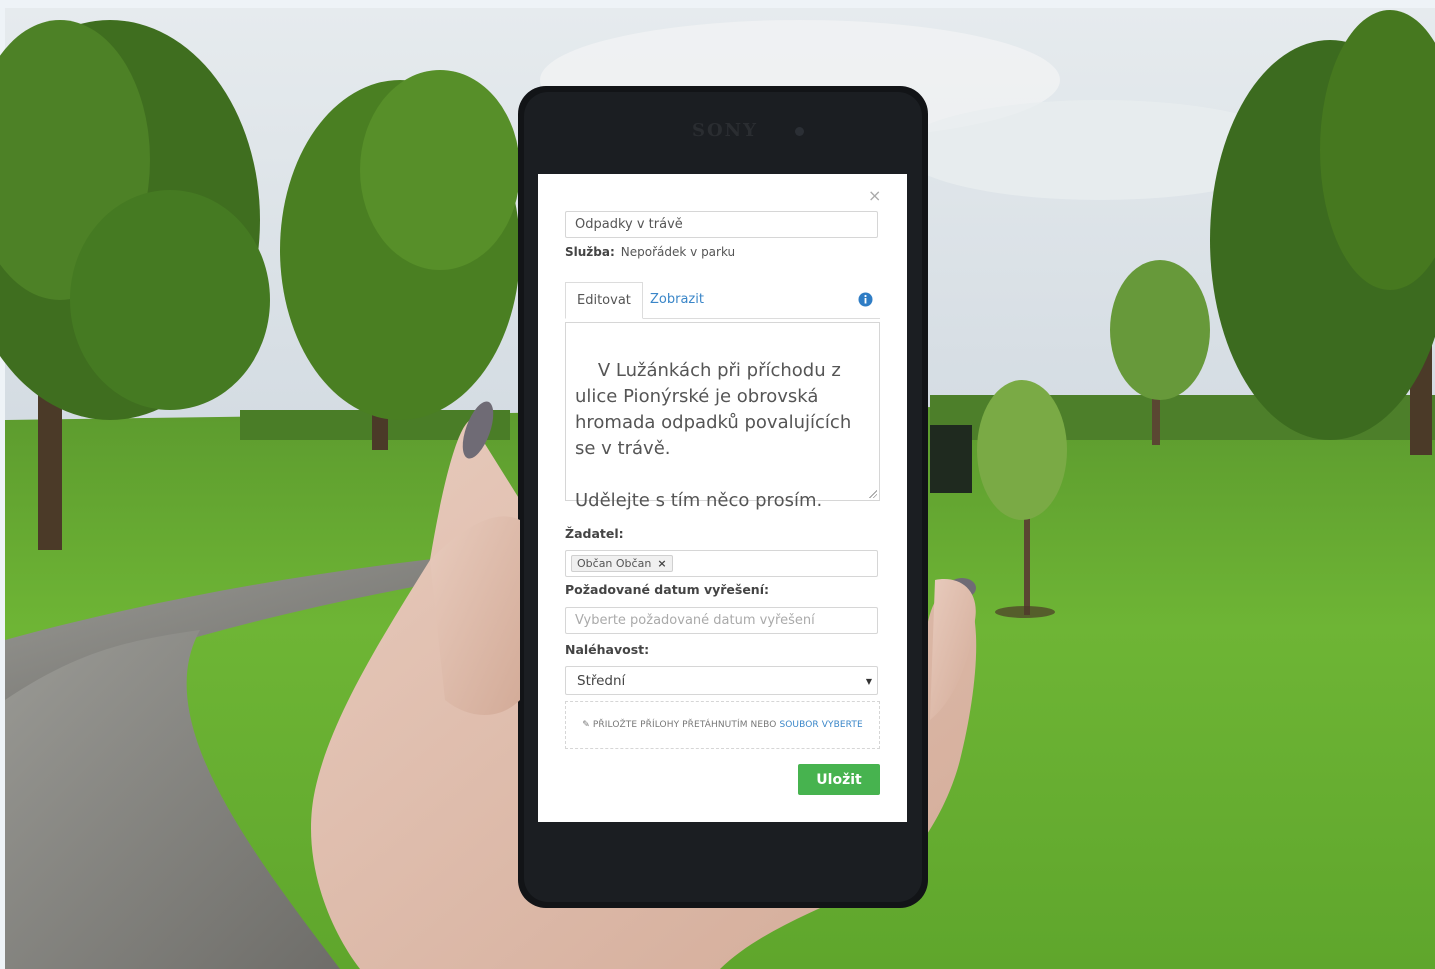  What do you see at coordinates (607, 649) in the screenshot?
I see `urgency-label: Naléhavost:` at bounding box center [607, 649].